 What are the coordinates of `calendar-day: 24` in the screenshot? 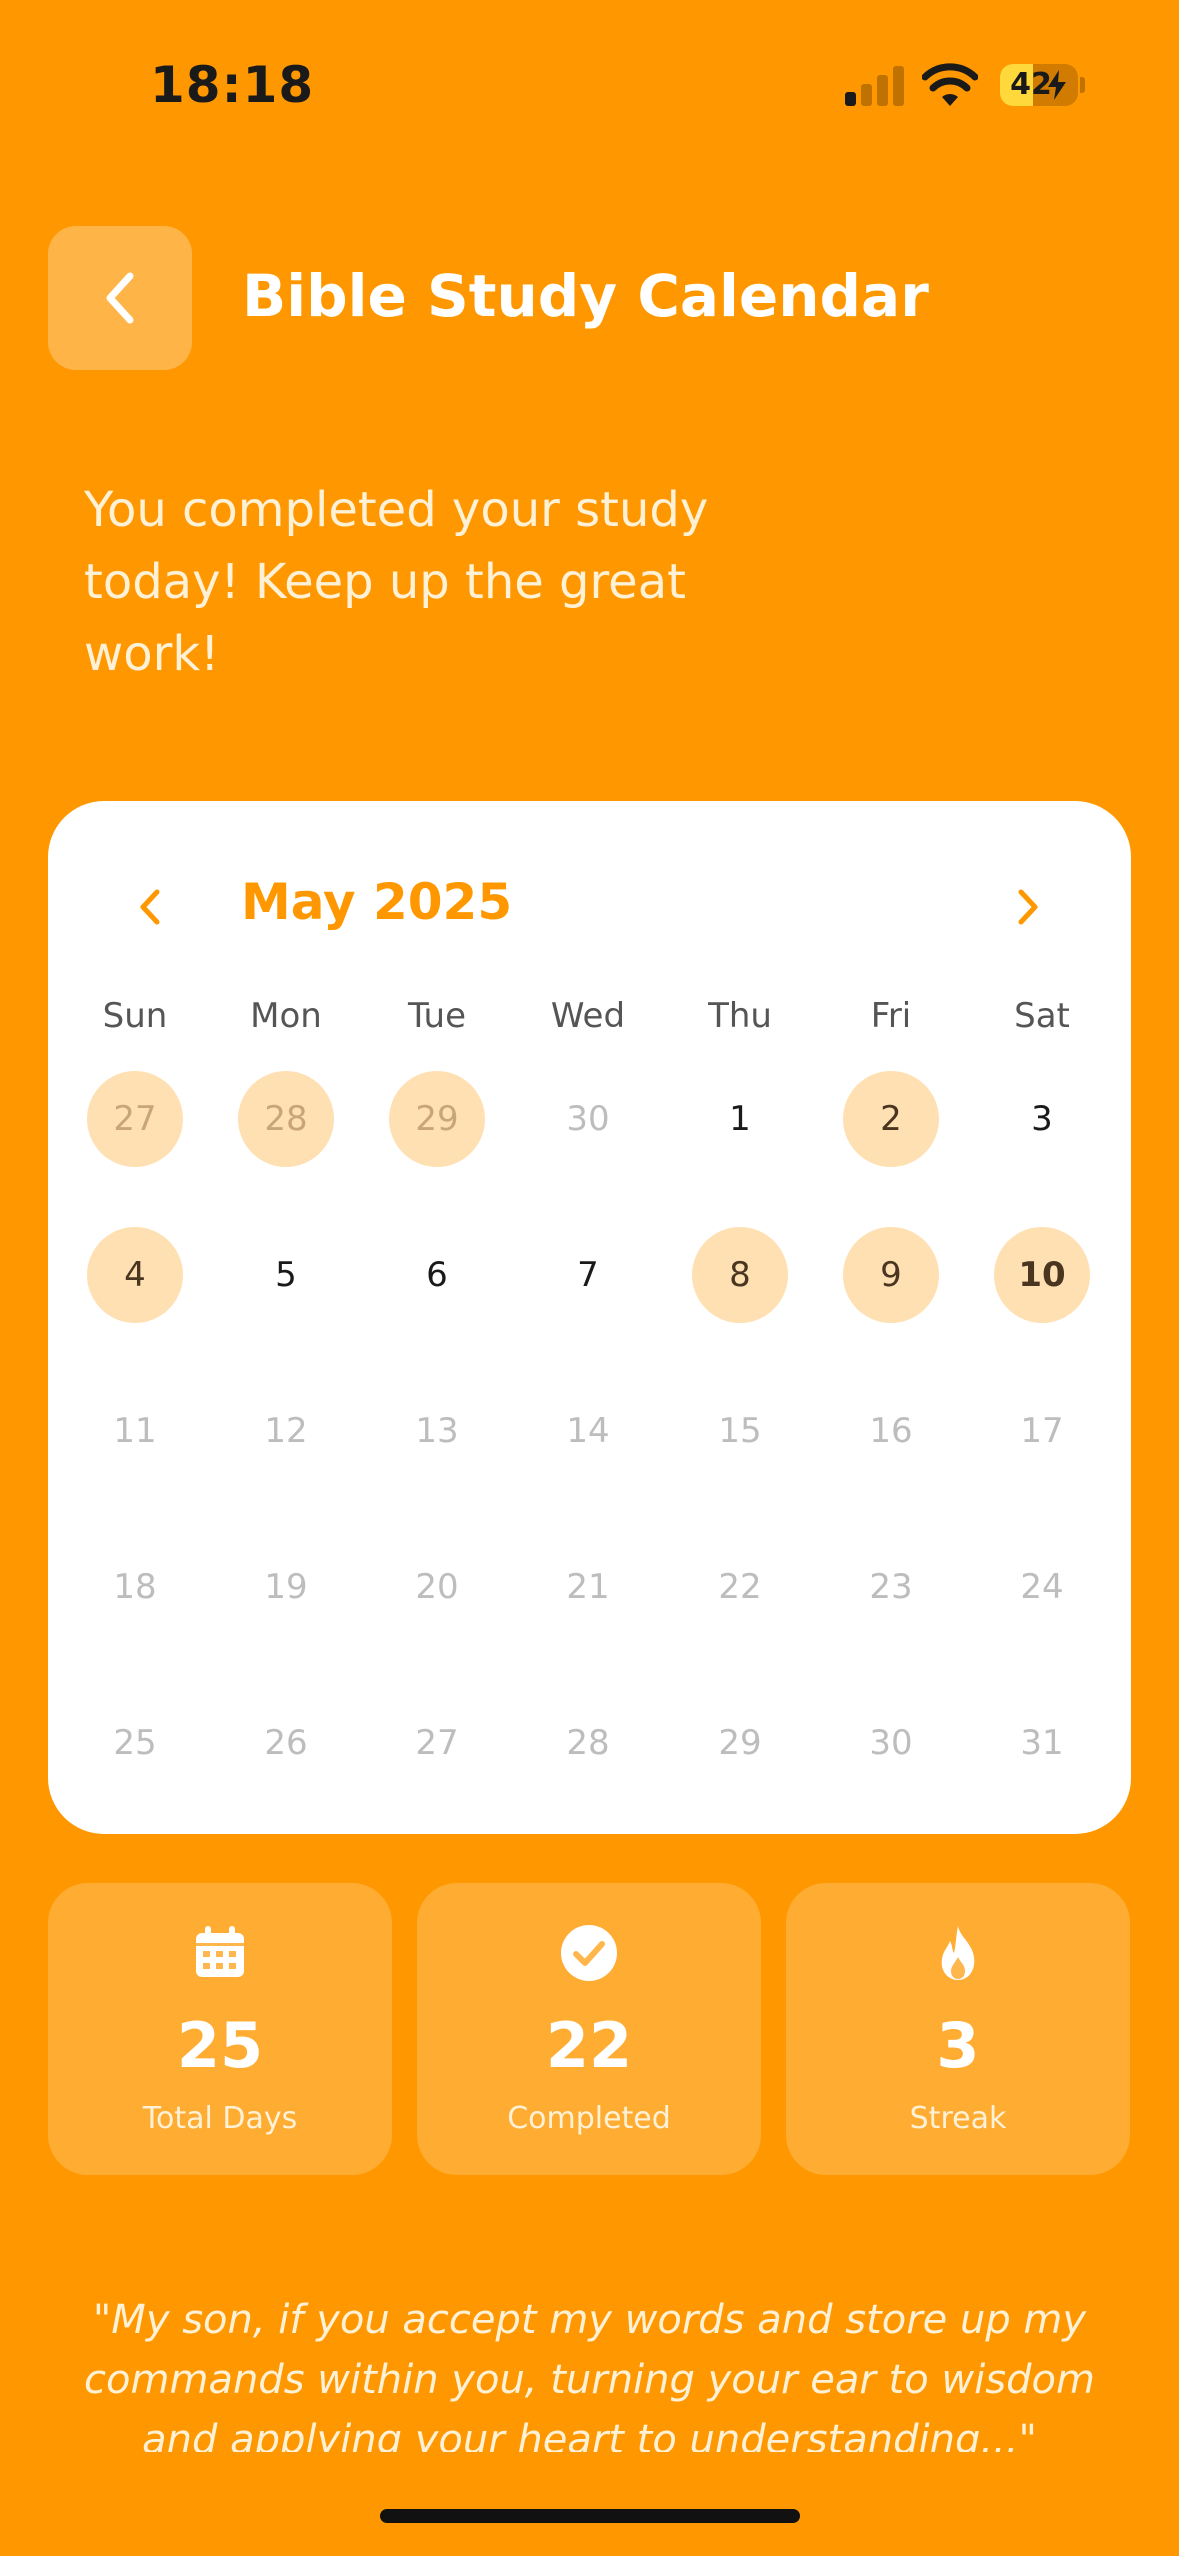 It's located at (1042, 1587).